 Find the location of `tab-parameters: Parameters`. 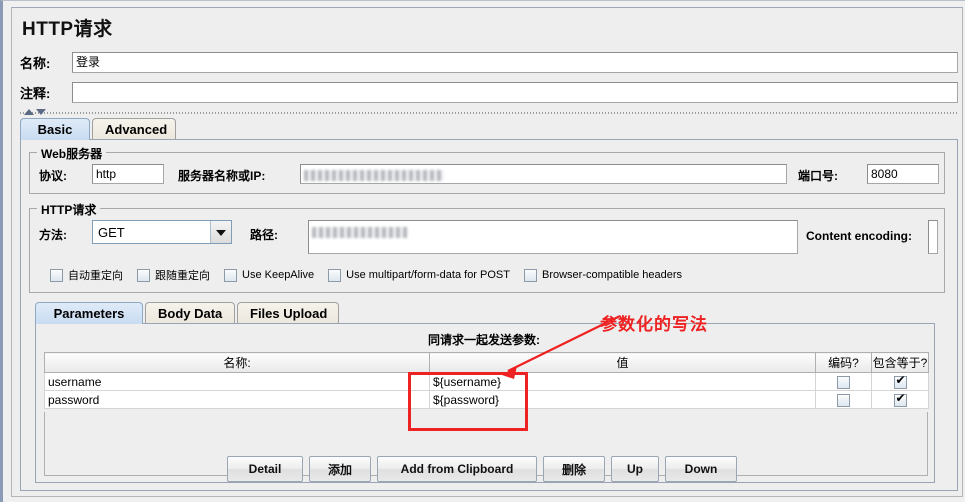

tab-parameters: Parameters is located at coordinates (89, 313).